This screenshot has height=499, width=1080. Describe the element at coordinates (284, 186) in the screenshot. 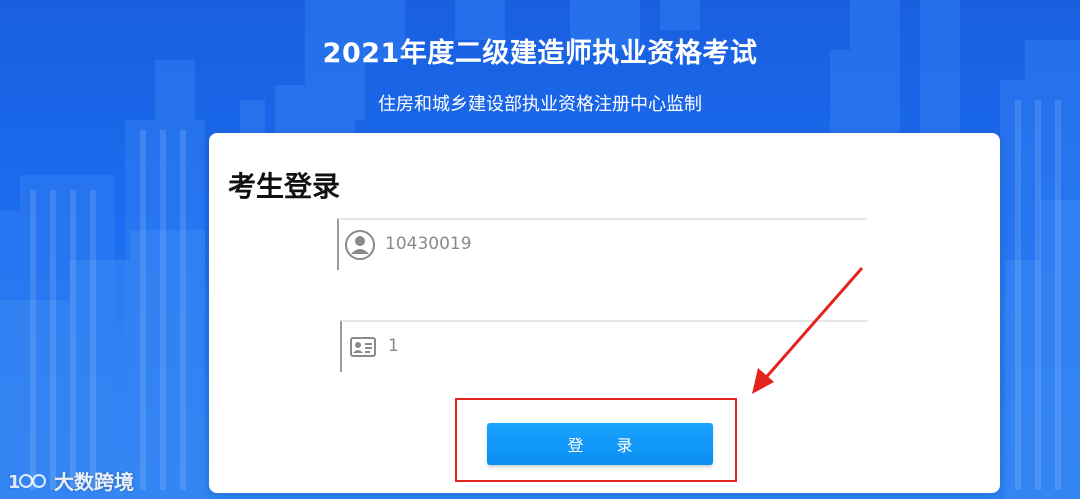

I see `login-title: 考生登录` at that location.